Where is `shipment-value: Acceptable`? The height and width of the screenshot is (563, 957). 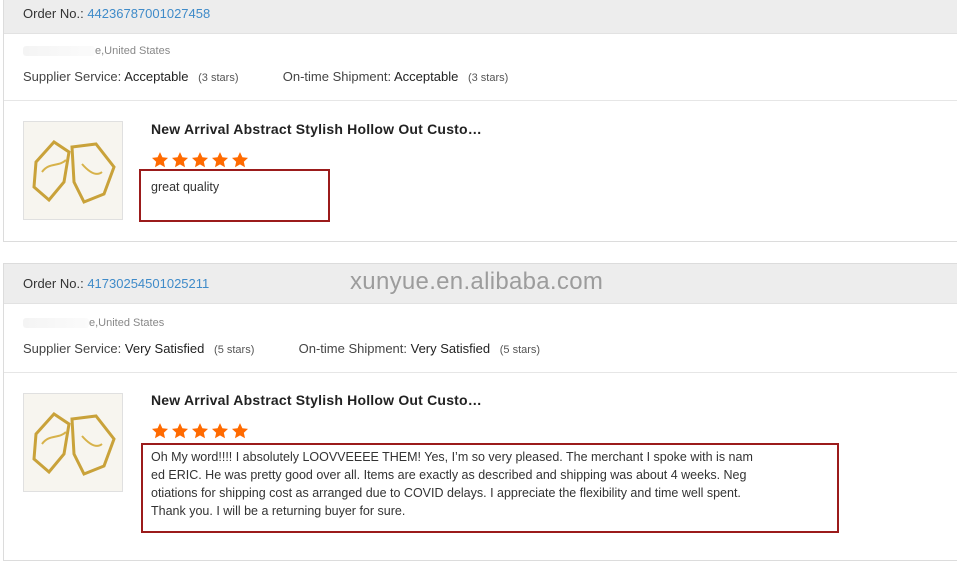
shipment-value: Acceptable is located at coordinates (426, 76).